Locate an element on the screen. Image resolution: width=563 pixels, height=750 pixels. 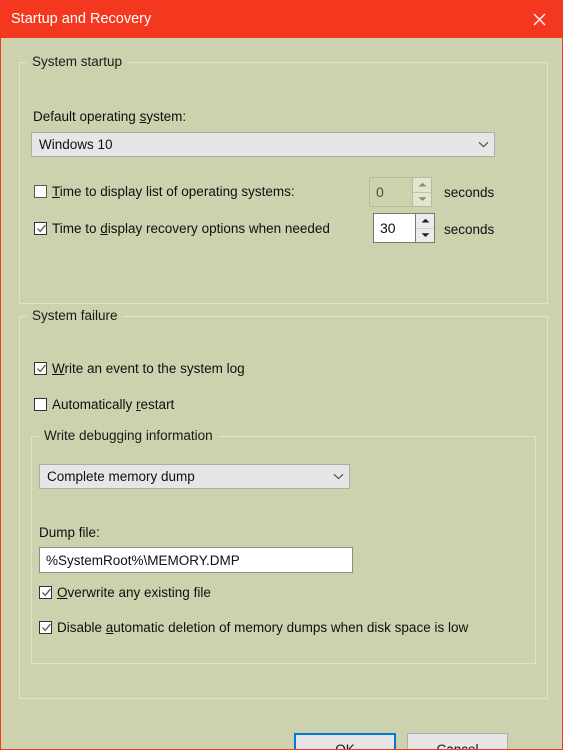
label-accel: d is located at coordinates (104, 228).